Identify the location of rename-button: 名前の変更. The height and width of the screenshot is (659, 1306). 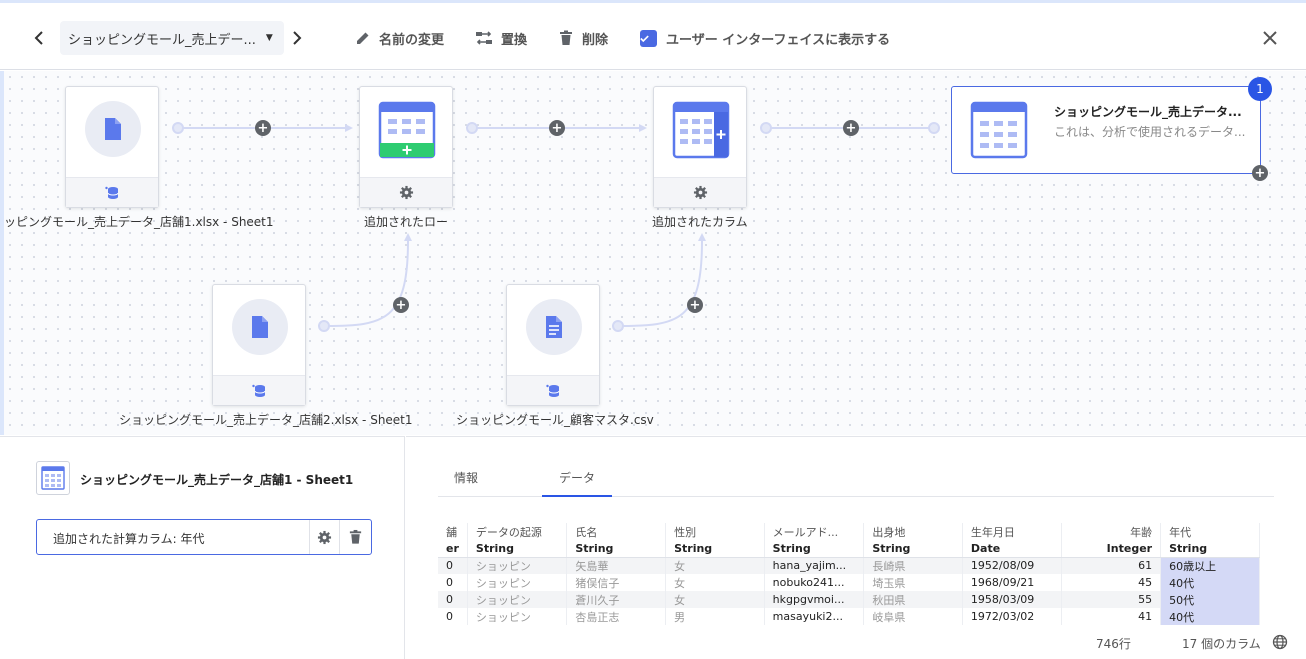
(399, 38).